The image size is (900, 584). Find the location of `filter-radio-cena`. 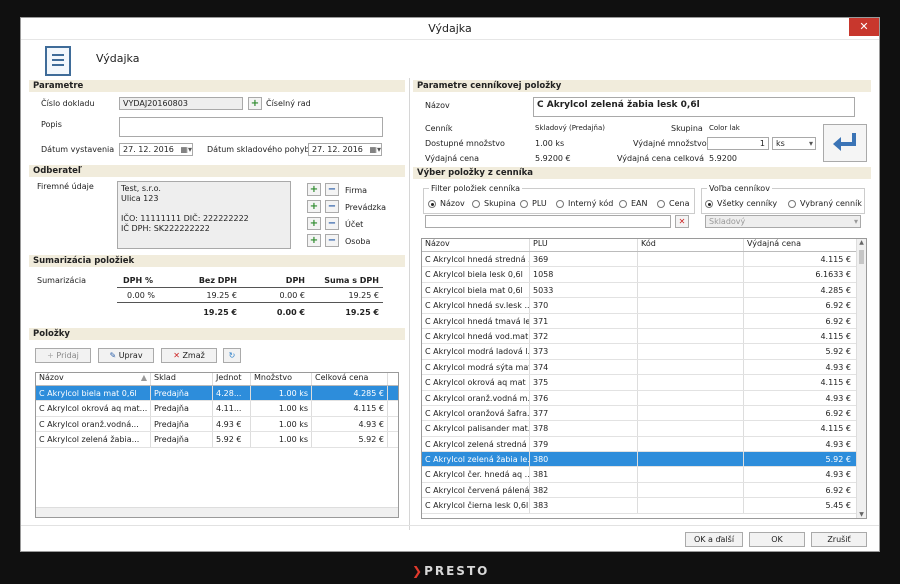

filter-radio-cena is located at coordinates (661, 204).